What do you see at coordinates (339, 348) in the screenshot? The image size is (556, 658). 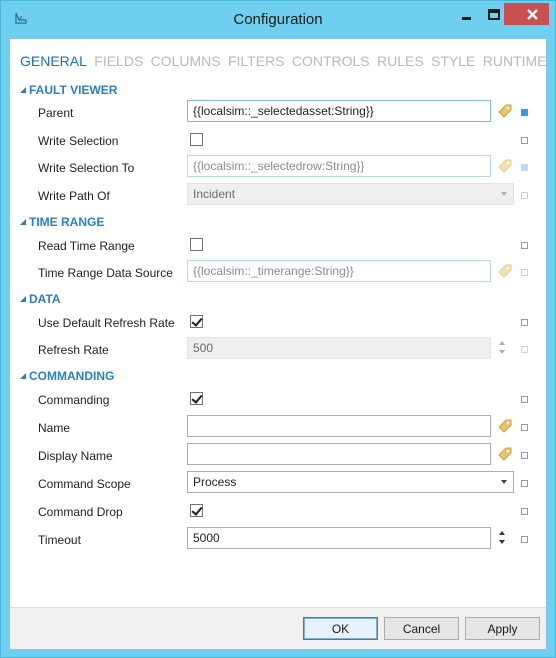 I see `refresh-rate-field: 500` at bounding box center [339, 348].